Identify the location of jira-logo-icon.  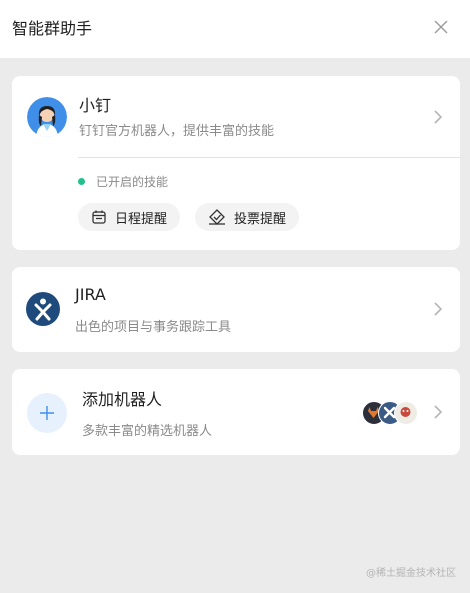
(43, 309).